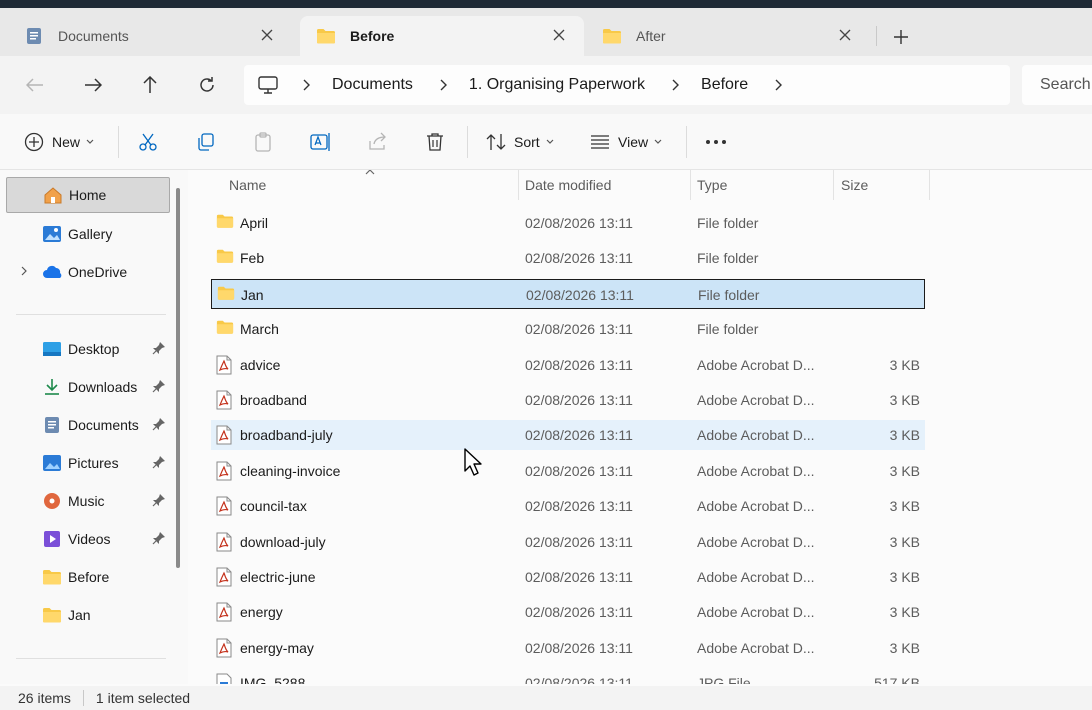 This screenshot has width=1092, height=710. I want to click on sidebar-item-pictures: Pictures, so click(88, 463).